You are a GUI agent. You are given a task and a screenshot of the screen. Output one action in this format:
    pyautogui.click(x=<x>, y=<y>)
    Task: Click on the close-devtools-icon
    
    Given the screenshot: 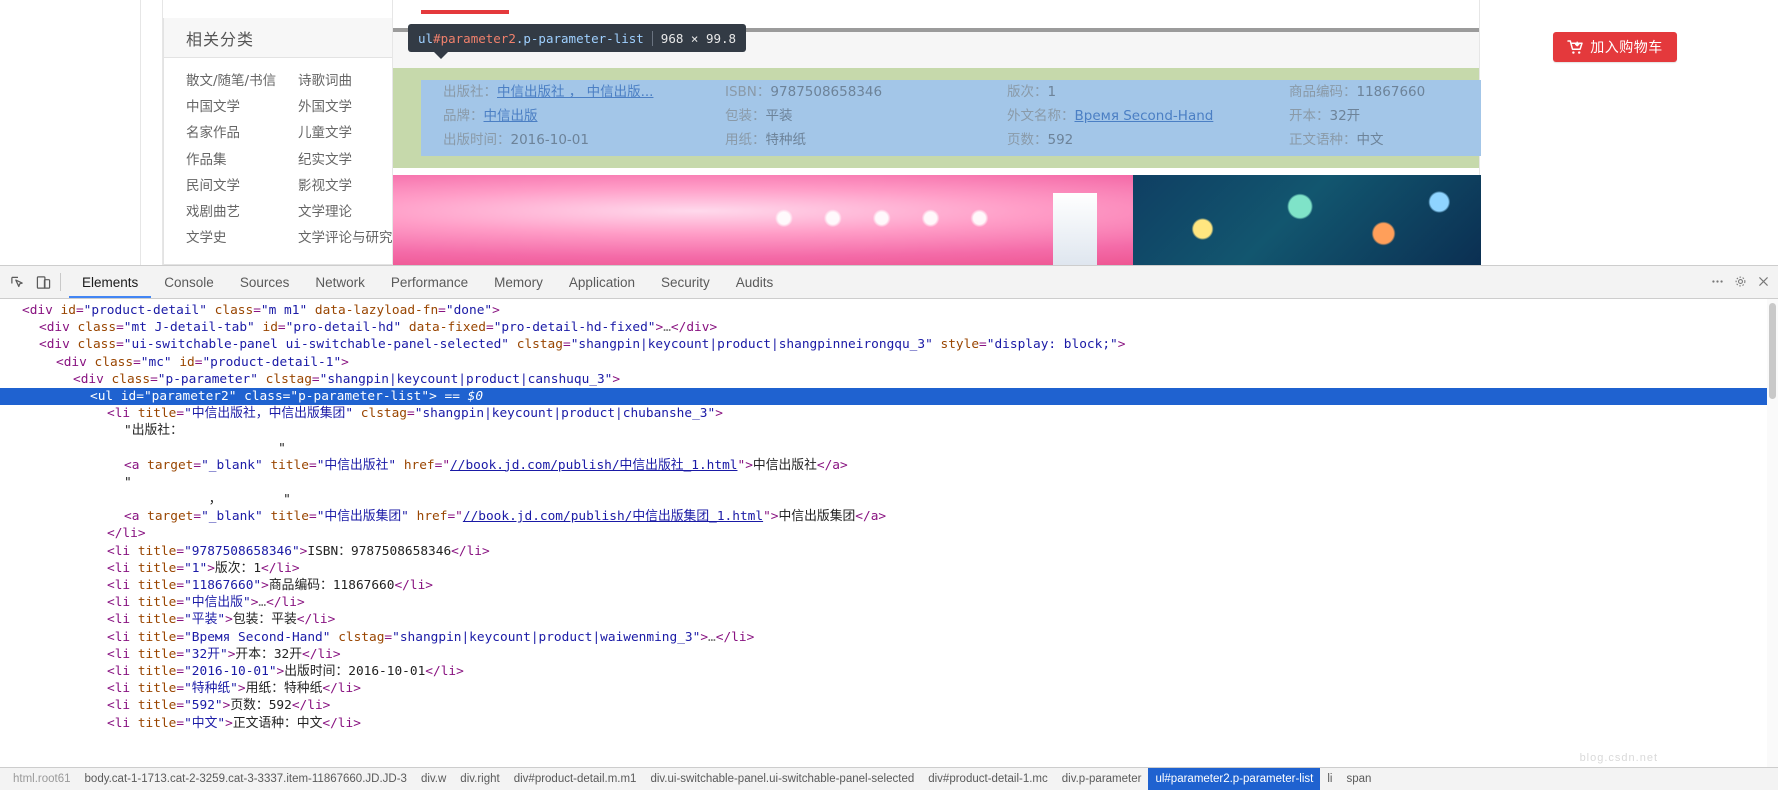 What is the action you would take?
    pyautogui.click(x=1763, y=282)
    